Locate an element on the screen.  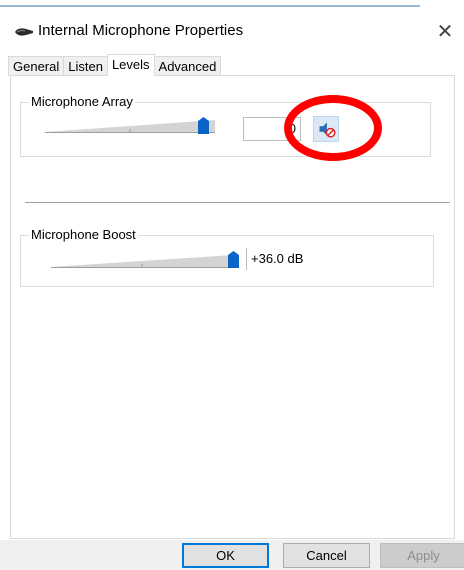
microphone-array-label: Microphone Array is located at coordinates (82, 101).